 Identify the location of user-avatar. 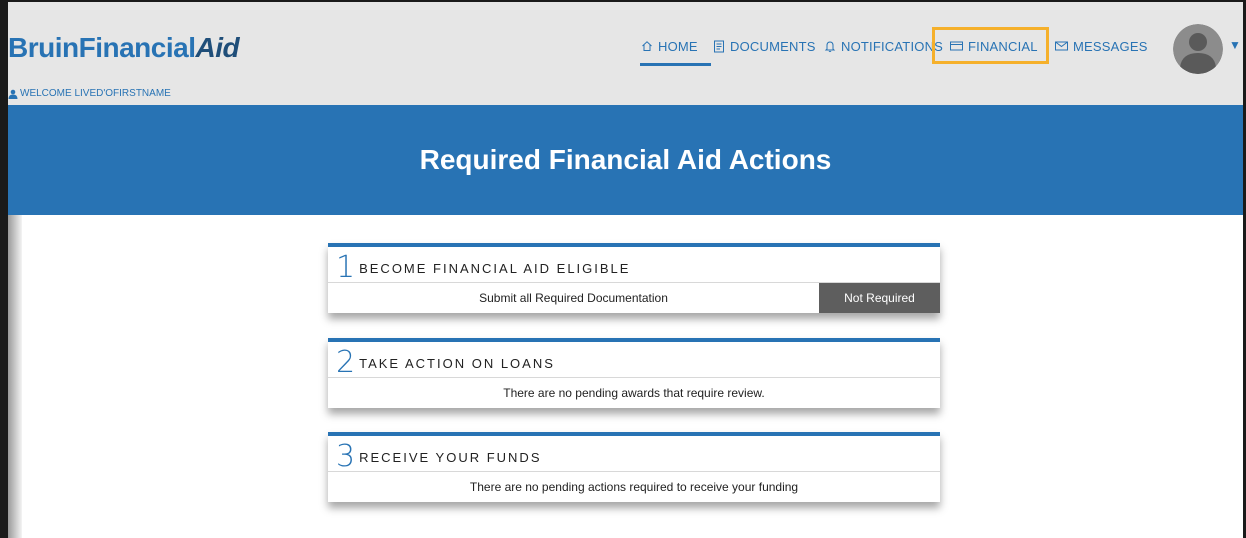
(1198, 49).